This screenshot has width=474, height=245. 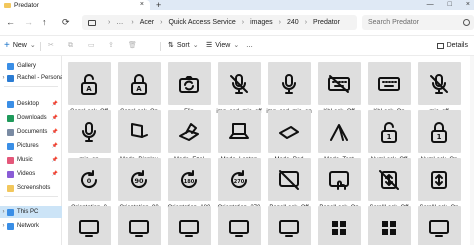 I want to click on file-item: Mode_Ezel, so click(x=189, y=136).